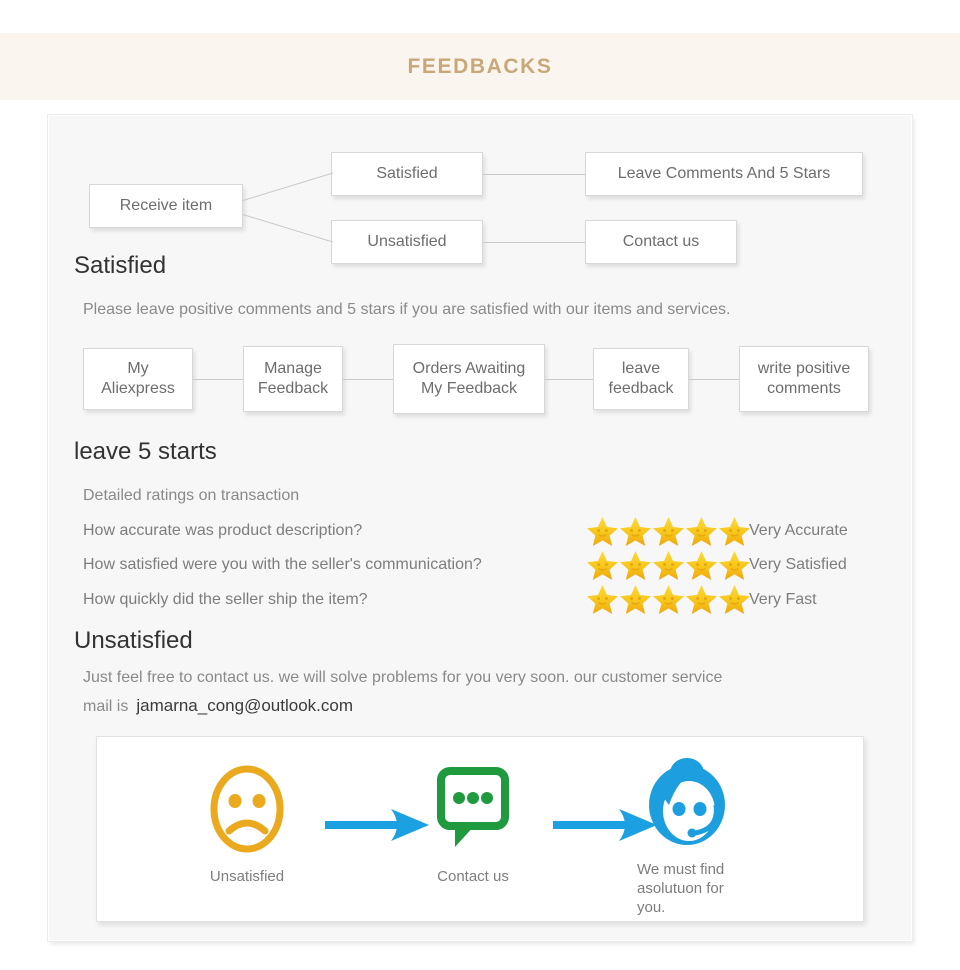 The width and height of the screenshot is (960, 970). What do you see at coordinates (534, 174) in the screenshot?
I see `connector-satisfied-to-comments` at bounding box center [534, 174].